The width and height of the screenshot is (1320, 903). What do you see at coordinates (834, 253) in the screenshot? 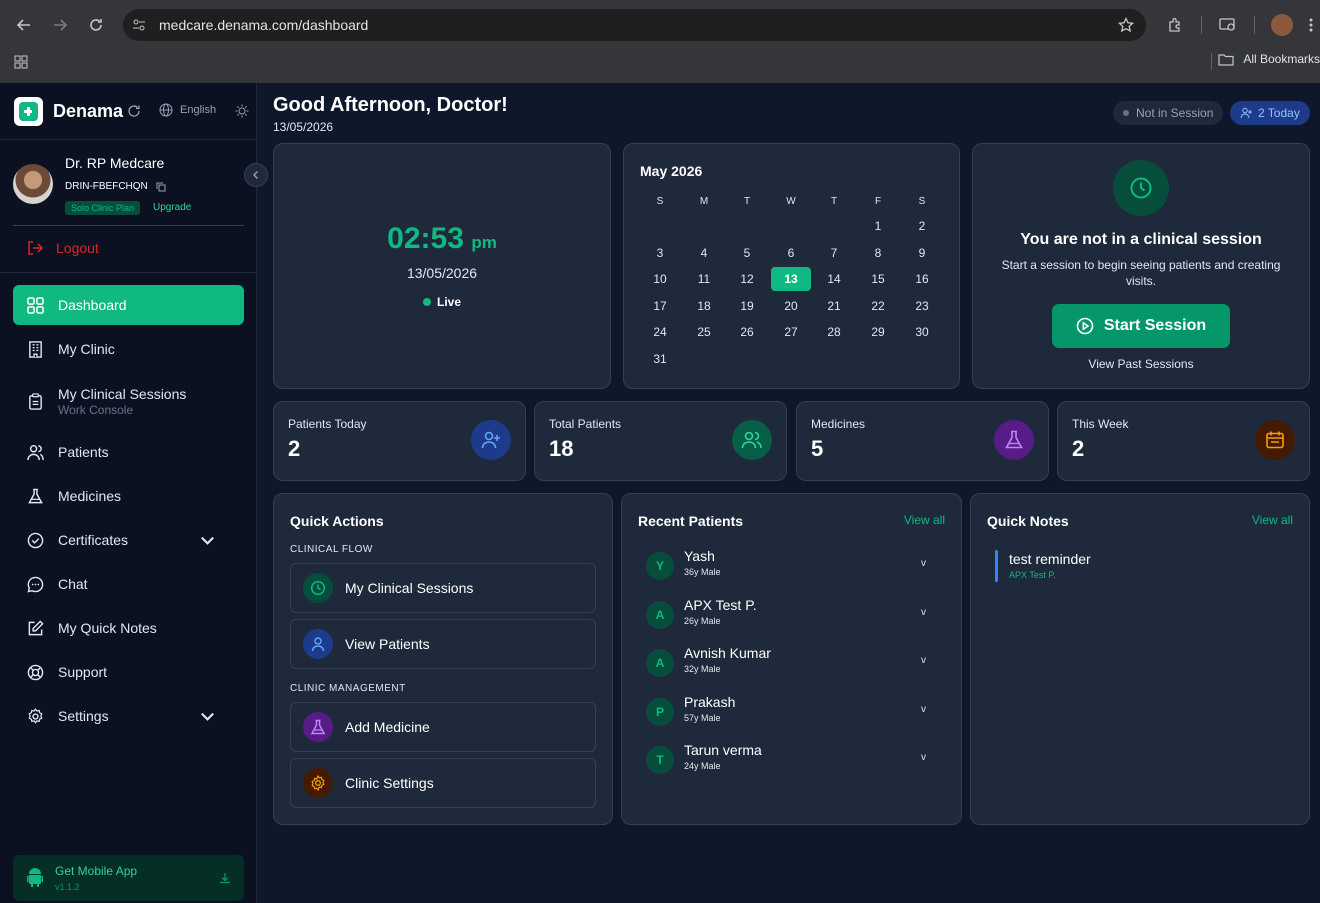
I see `calendar-day: 7` at bounding box center [834, 253].